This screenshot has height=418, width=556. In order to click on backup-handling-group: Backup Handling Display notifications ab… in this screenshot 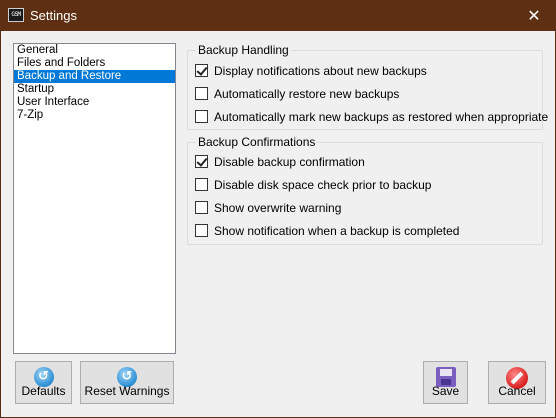, I will do `click(367, 87)`.